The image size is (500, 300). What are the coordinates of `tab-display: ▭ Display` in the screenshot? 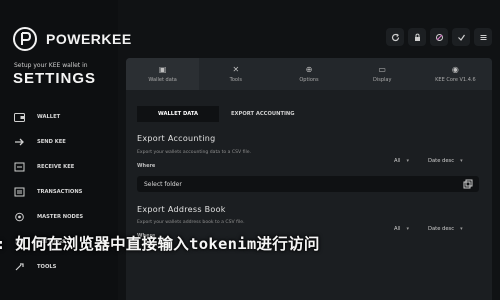 It's located at (382, 74).